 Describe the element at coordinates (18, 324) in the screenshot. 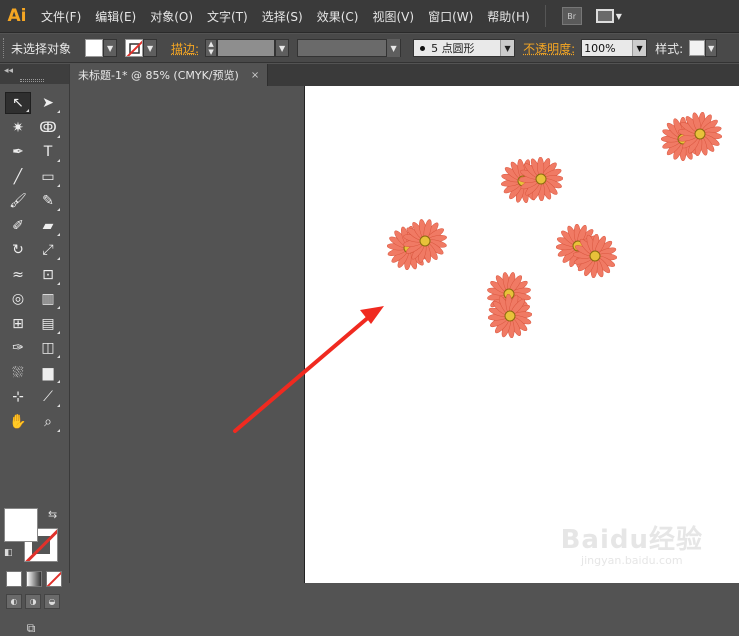

I see `mesh-tool-icon: ⊞` at that location.